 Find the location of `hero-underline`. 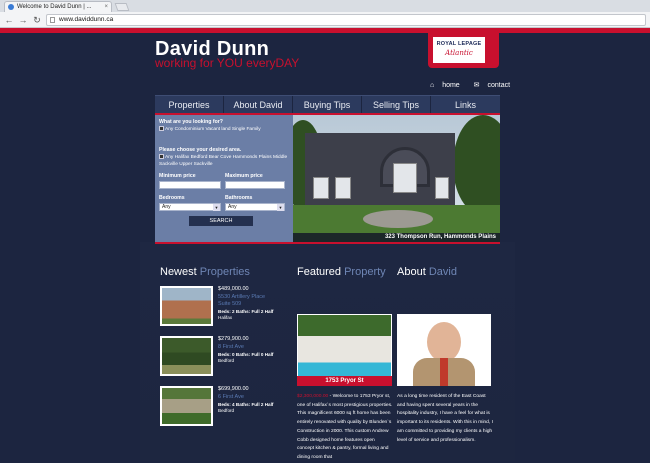

hero-underline is located at coordinates (327, 243).